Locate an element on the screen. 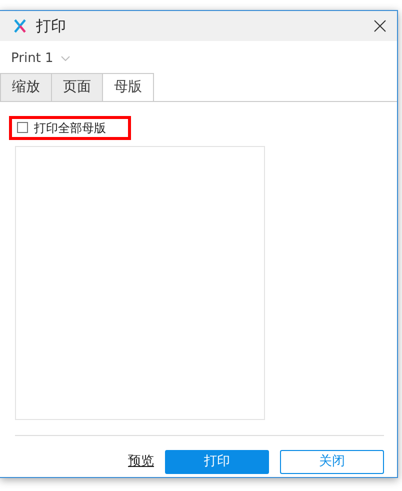 The width and height of the screenshot is (402, 491). tab: 母版 is located at coordinates (128, 86).